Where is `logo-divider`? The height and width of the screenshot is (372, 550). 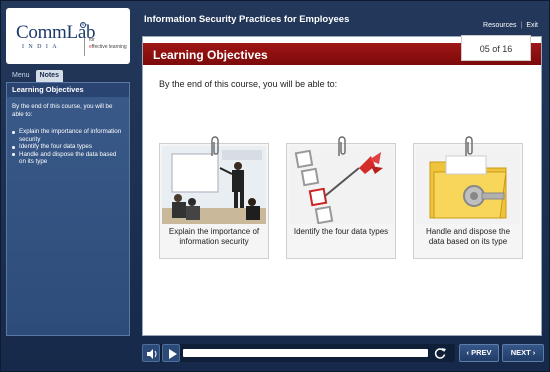
logo-divider is located at coordinates (84, 47).